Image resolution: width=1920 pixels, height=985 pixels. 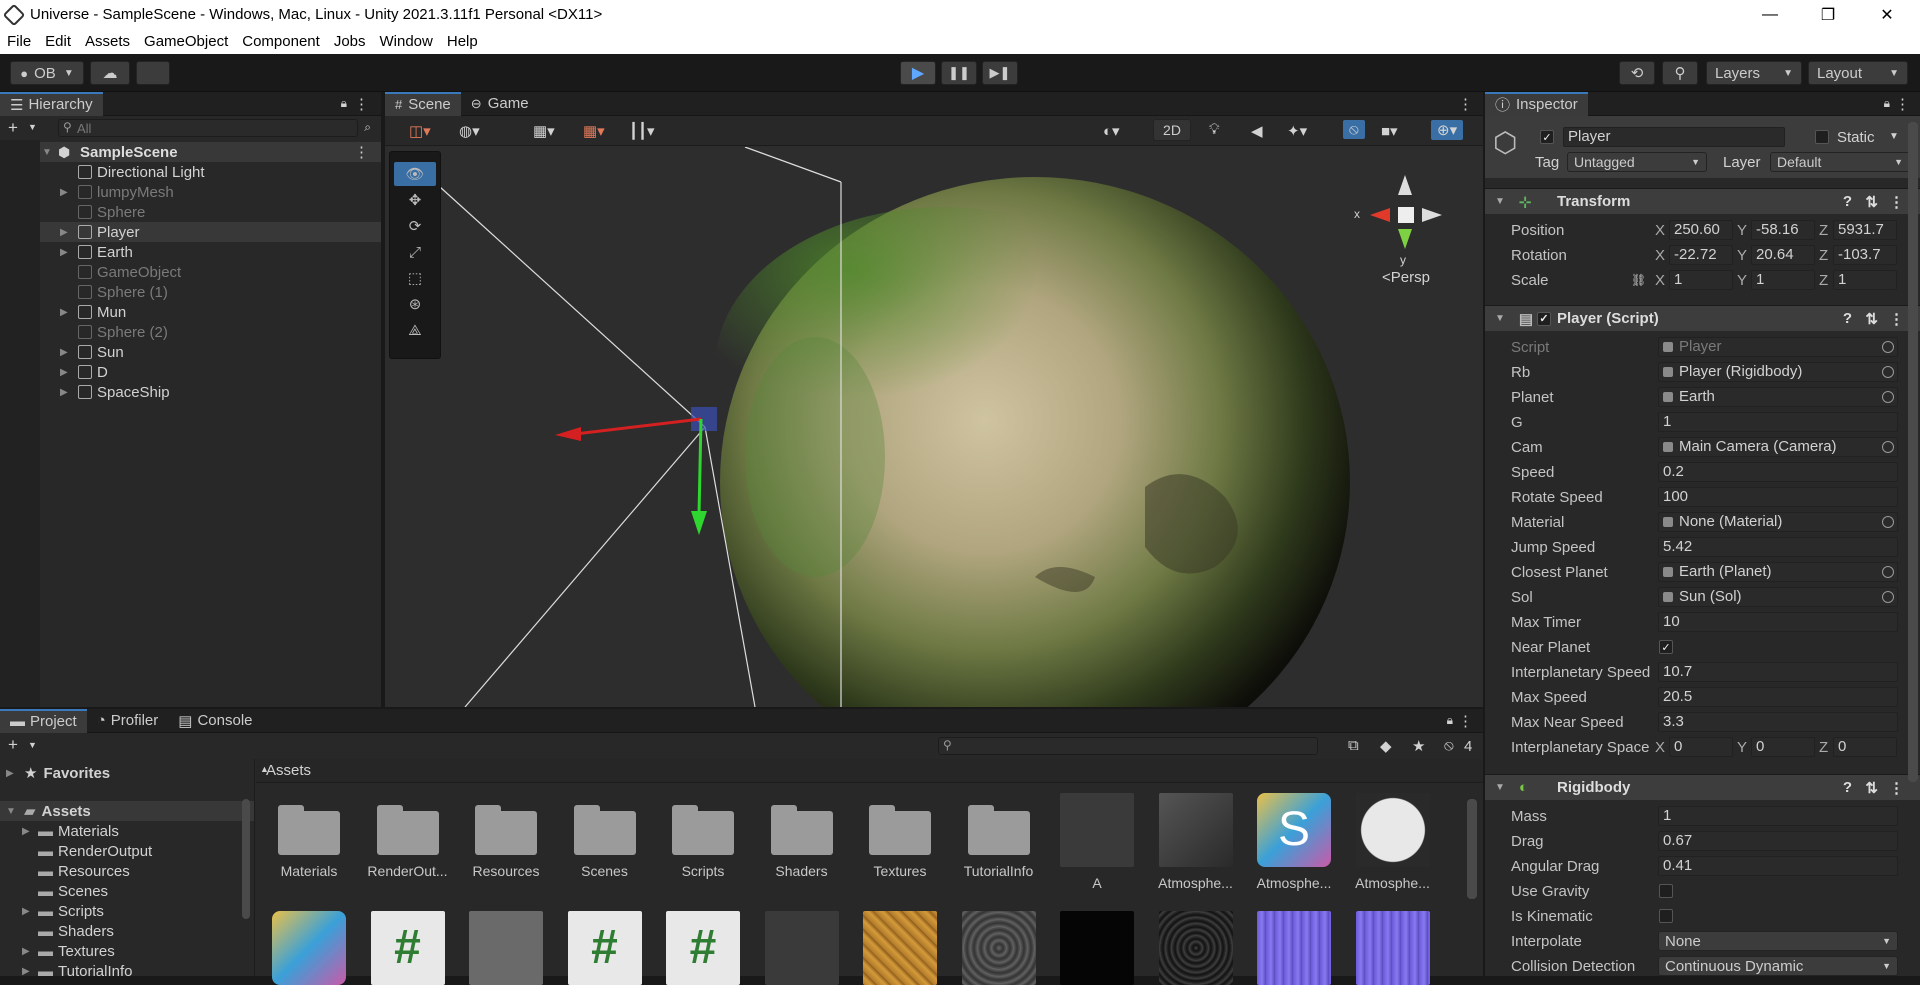 What do you see at coordinates (1111, 131) in the screenshot?
I see `shading-mode-icon: ◐▾` at bounding box center [1111, 131].